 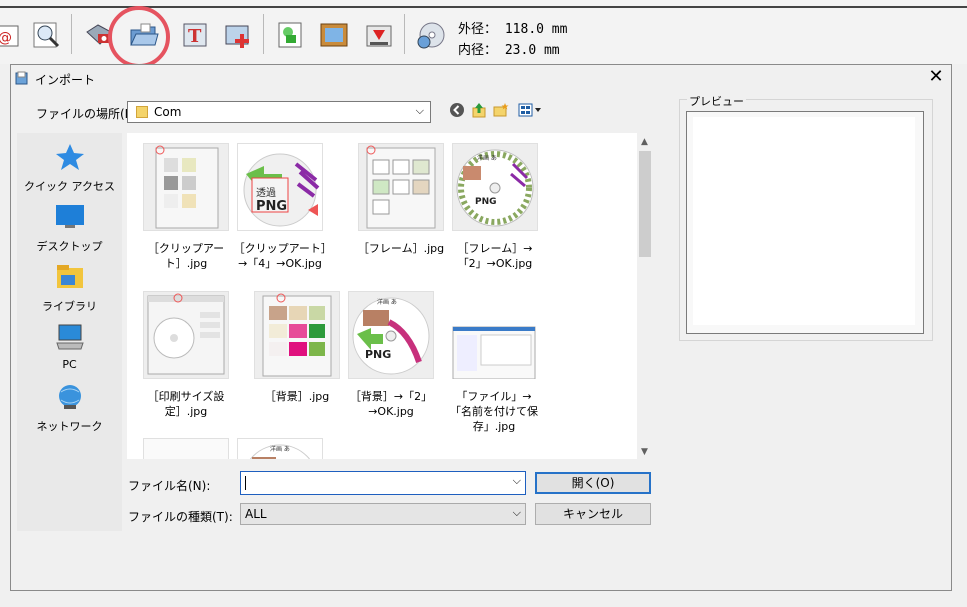 I want to click on highlight-circle-annotation, so click(x=139, y=37).